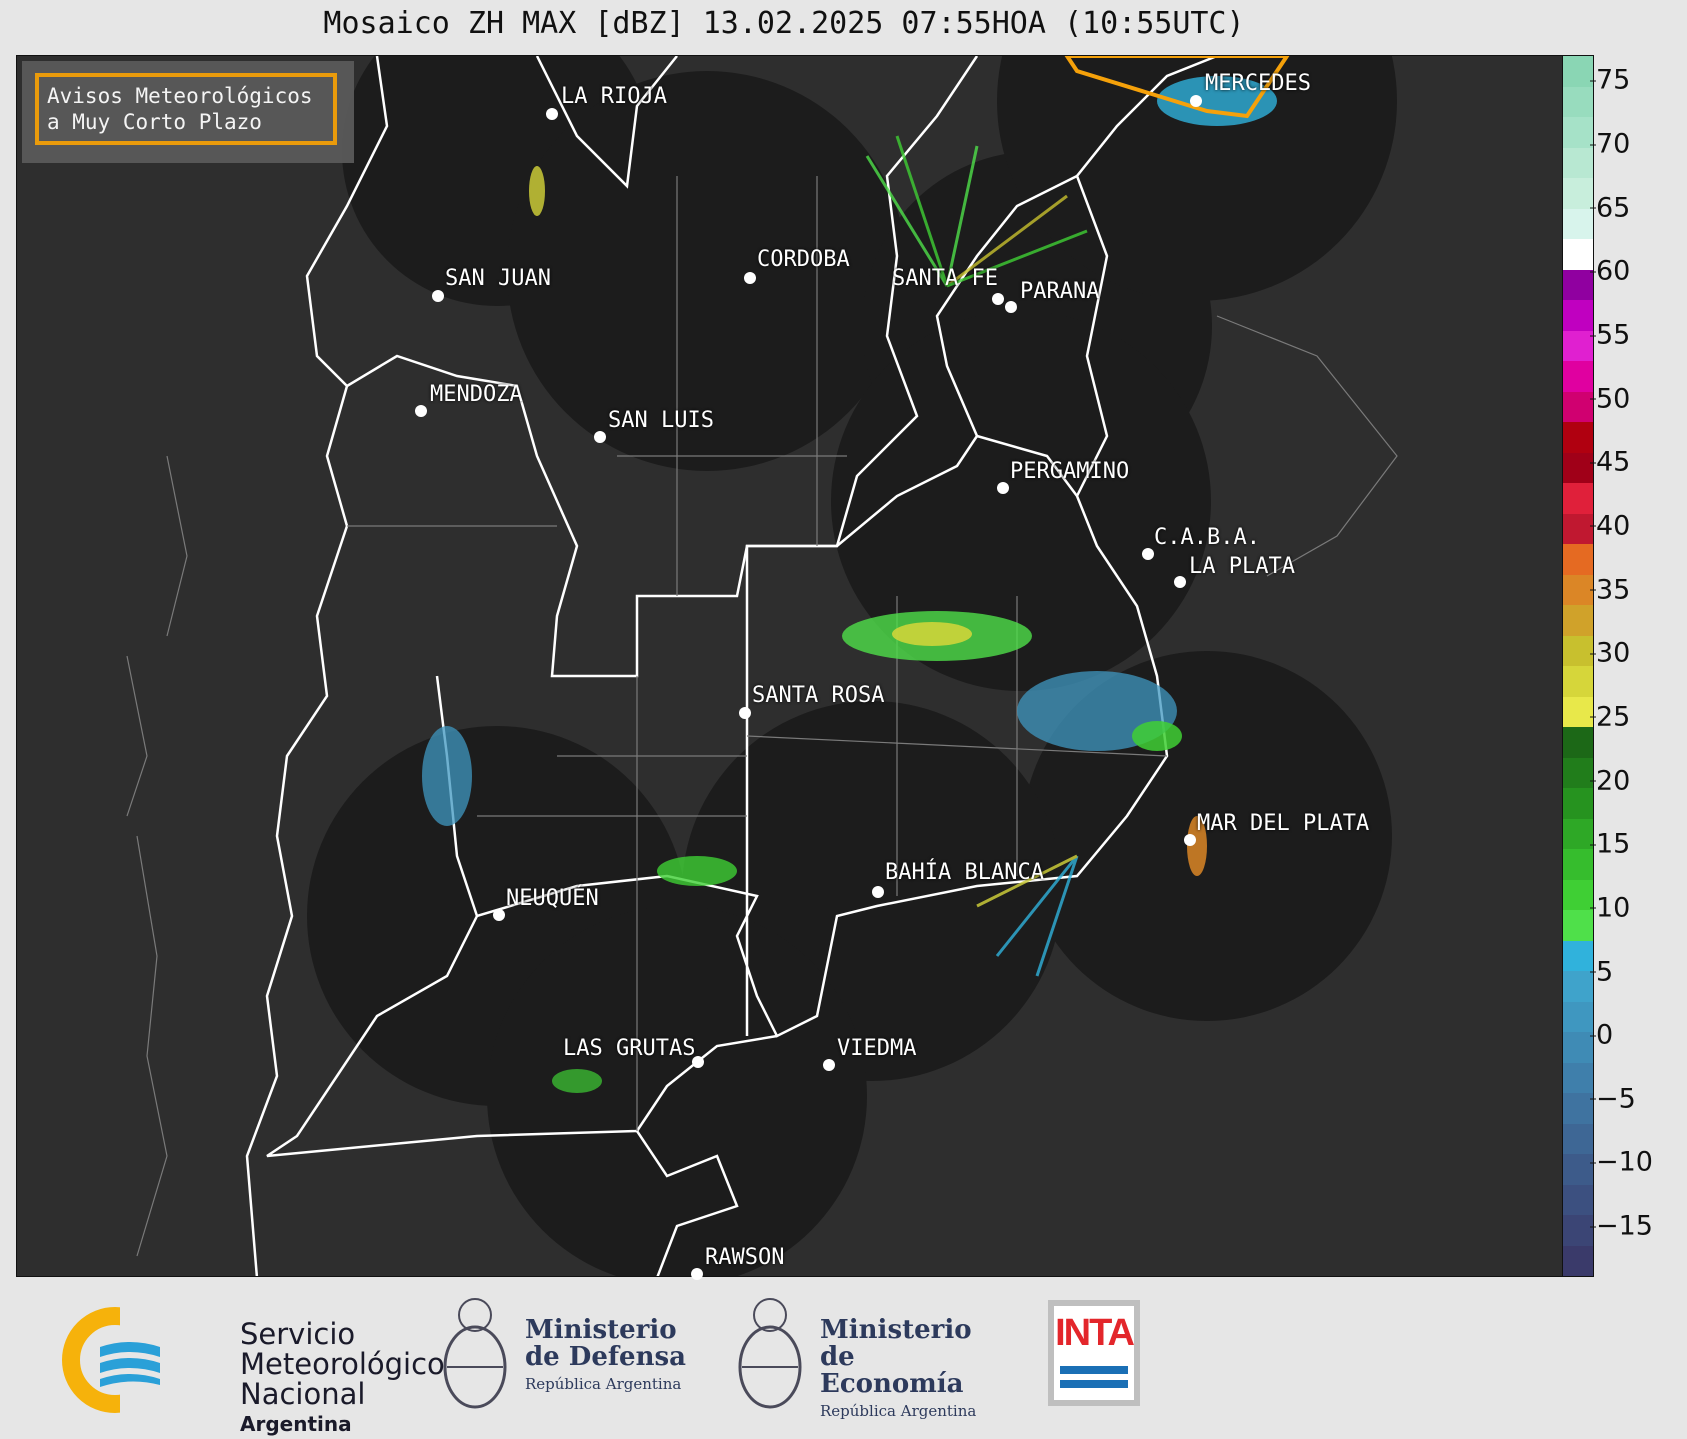 This screenshot has width=1687, height=1439. I want to click on city-label: VIEDMA, so click(877, 1048).